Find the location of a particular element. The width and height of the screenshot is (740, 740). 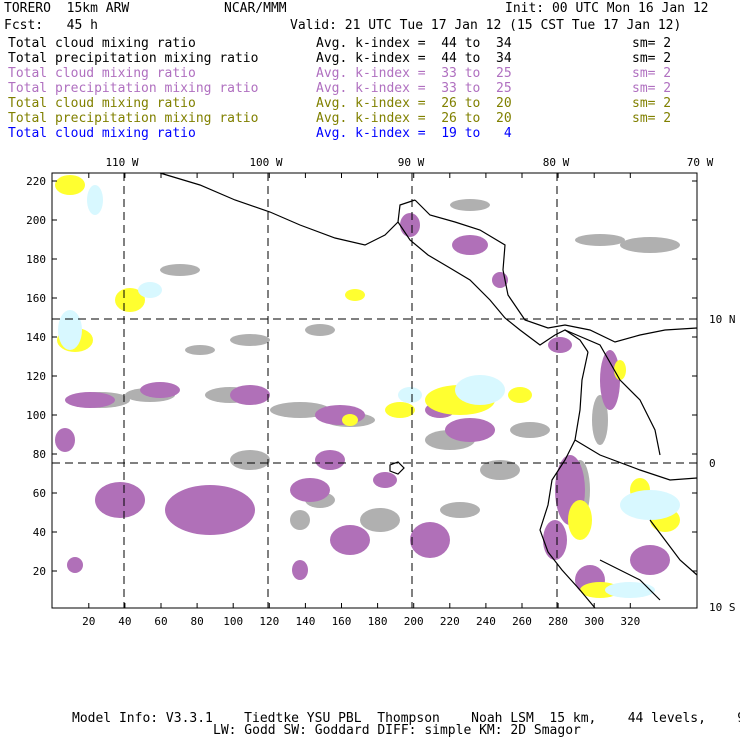

x-tick-label: 60 is located at coordinates (160, 621).